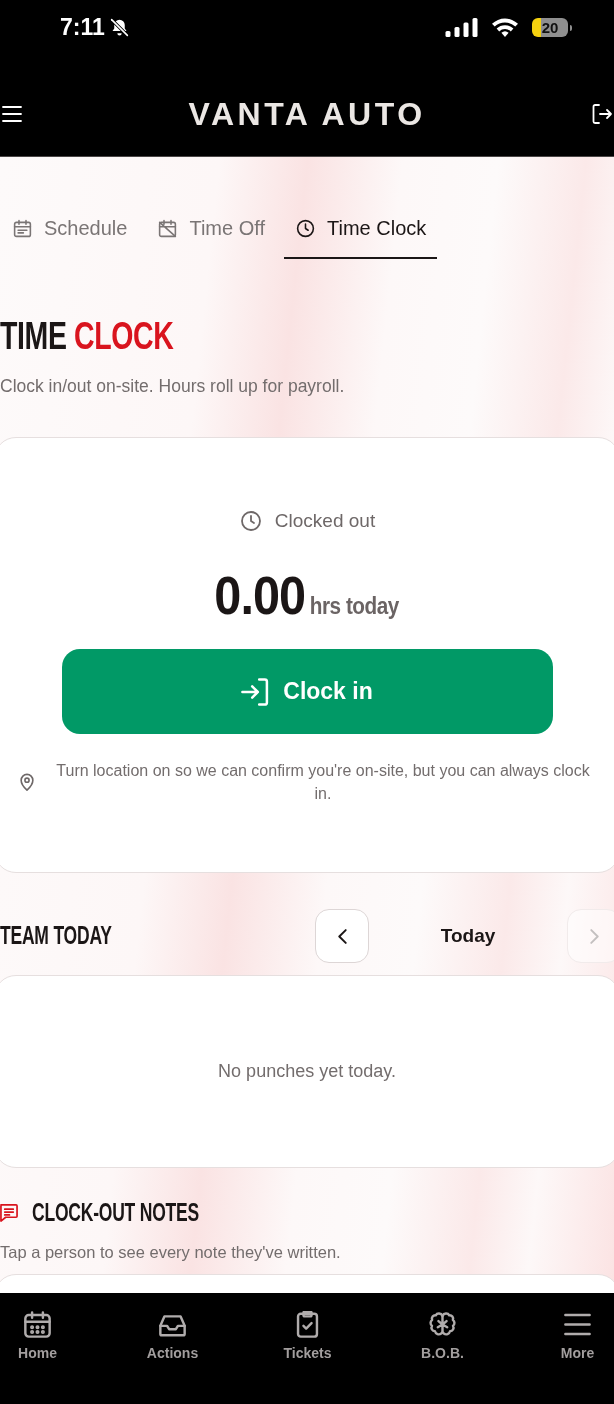 This screenshot has width=614, height=1404. What do you see at coordinates (82, 27) in the screenshot?
I see `status-time: 7:11` at bounding box center [82, 27].